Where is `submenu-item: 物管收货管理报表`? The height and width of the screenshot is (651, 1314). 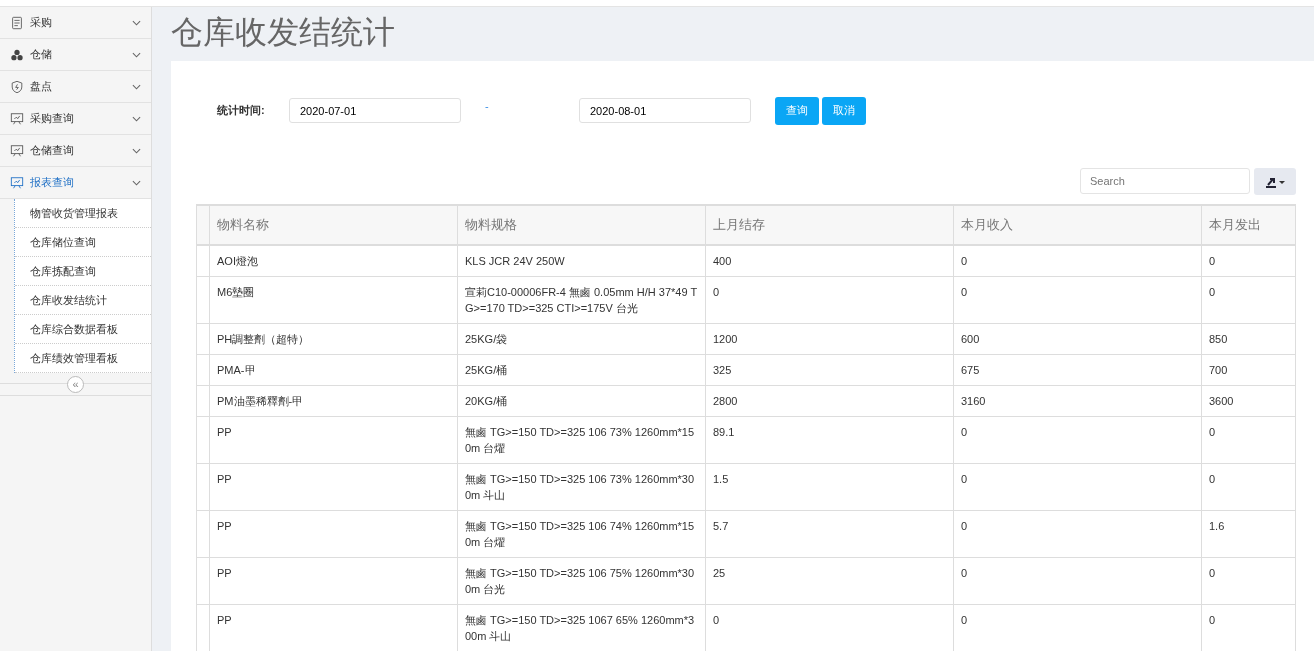 submenu-item: 物管收货管理报表 is located at coordinates (83, 213).